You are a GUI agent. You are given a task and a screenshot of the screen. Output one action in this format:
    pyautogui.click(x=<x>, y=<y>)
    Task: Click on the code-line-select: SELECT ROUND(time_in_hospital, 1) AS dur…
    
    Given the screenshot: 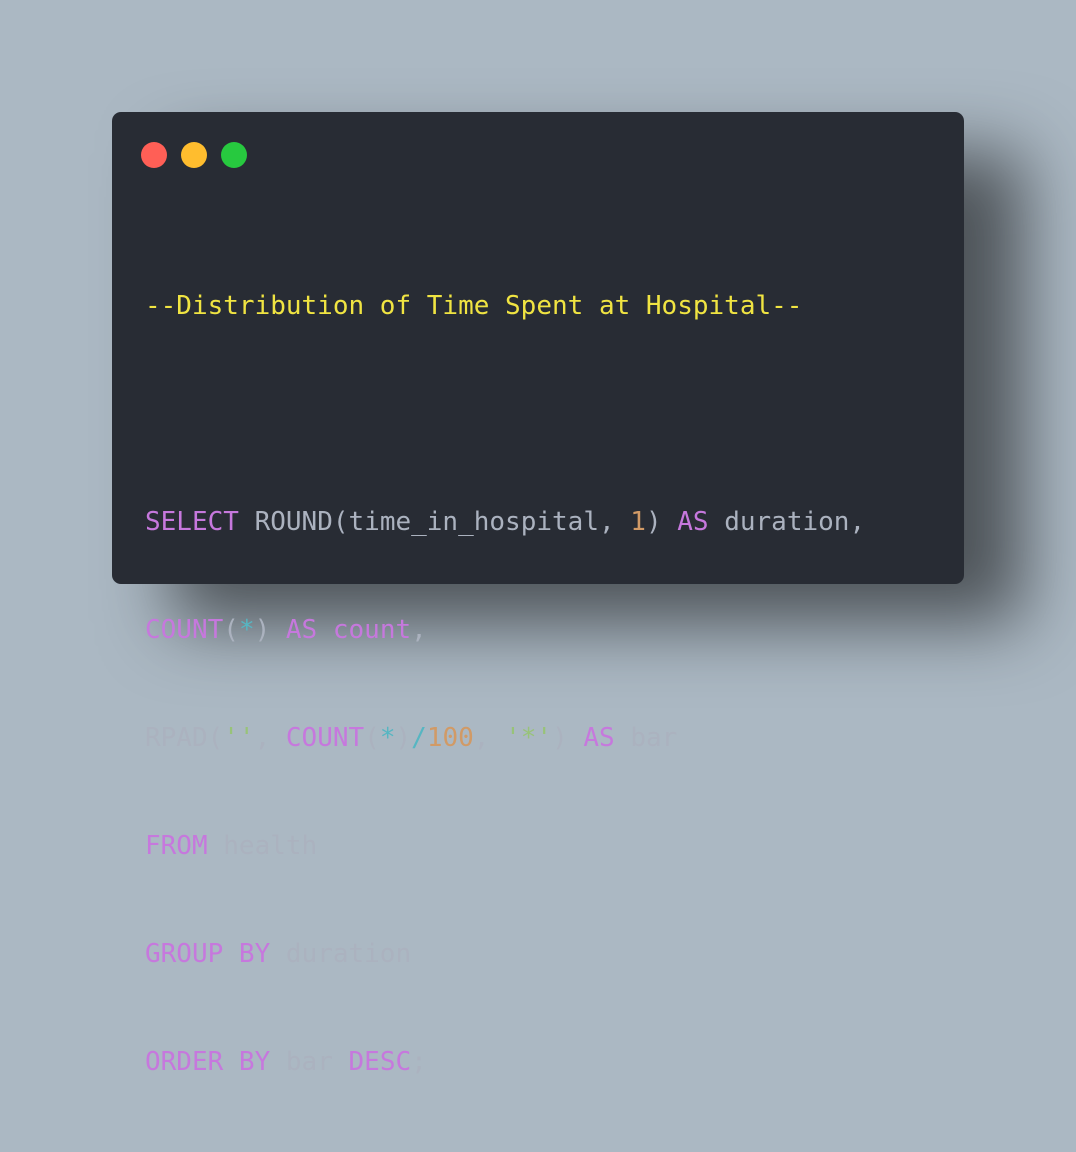 What is the action you would take?
    pyautogui.click(x=505, y=522)
    